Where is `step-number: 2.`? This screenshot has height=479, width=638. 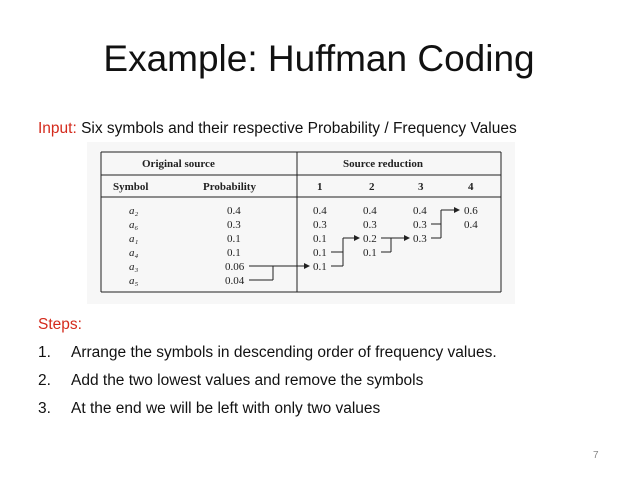 step-number: 2. is located at coordinates (44, 380).